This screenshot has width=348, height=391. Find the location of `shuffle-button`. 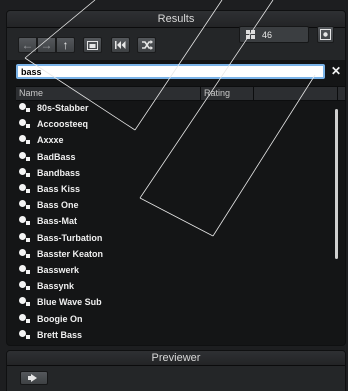

shuffle-button is located at coordinates (146, 45).